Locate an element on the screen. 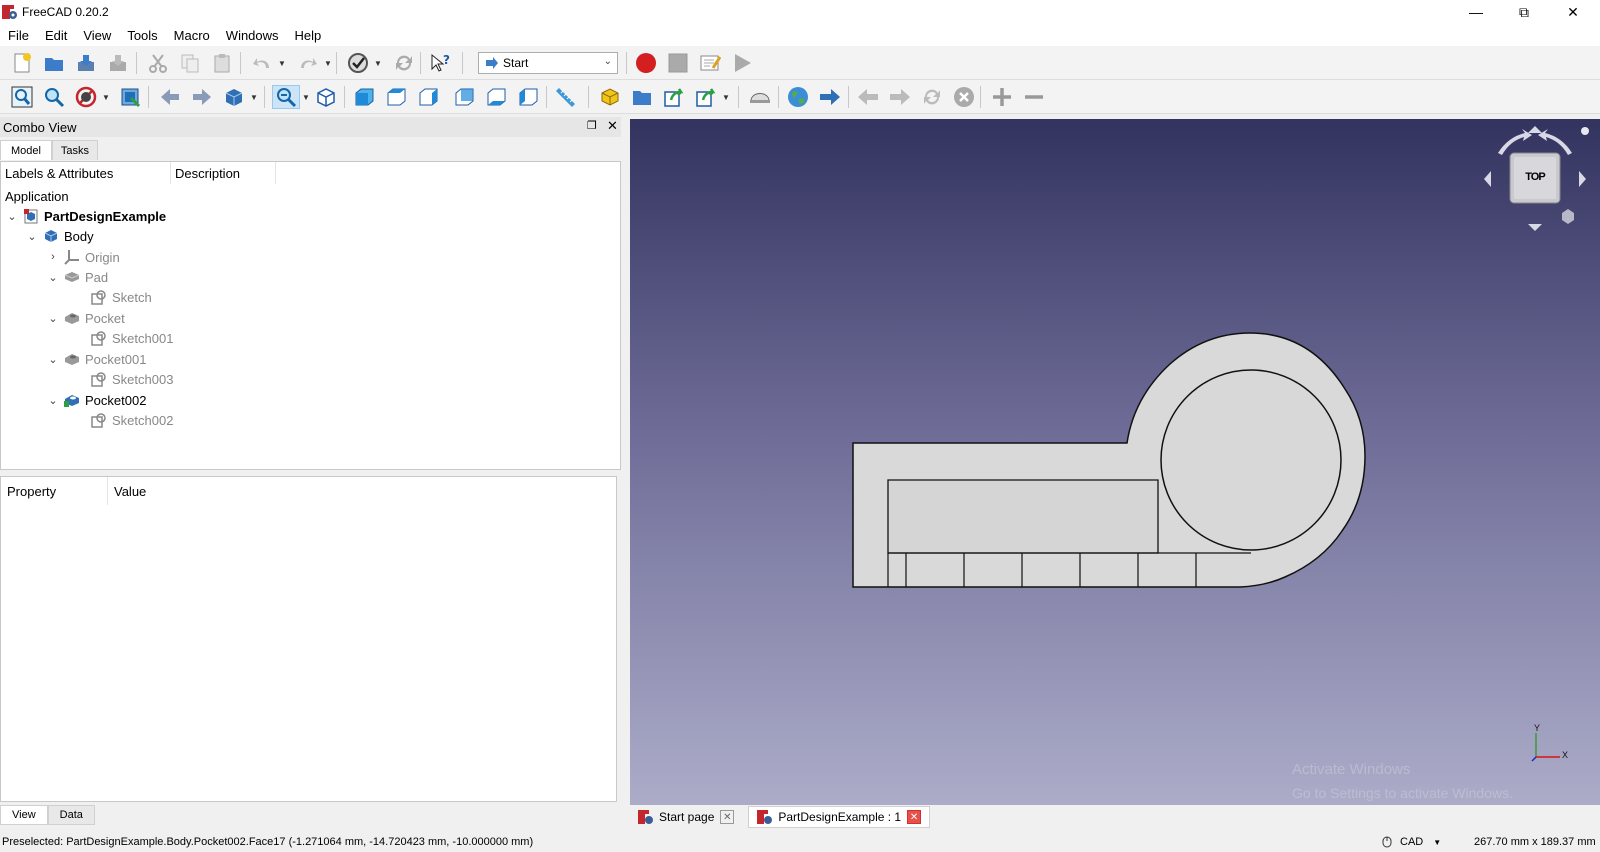 Image resolution: width=1600 pixels, height=852 pixels. tab-model: Model is located at coordinates (26, 150).